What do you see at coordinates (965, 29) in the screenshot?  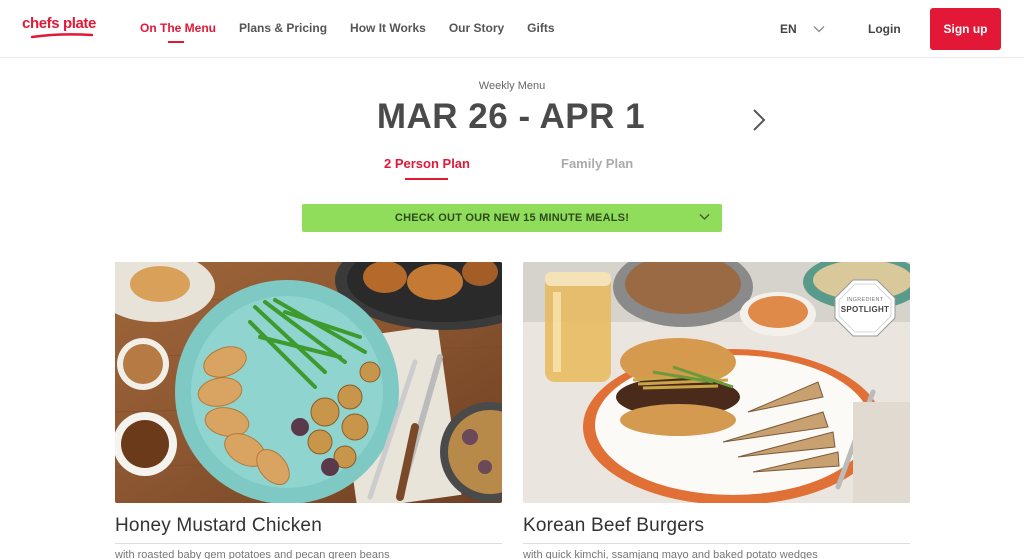 I see `sign-up-button: Sign up` at bounding box center [965, 29].